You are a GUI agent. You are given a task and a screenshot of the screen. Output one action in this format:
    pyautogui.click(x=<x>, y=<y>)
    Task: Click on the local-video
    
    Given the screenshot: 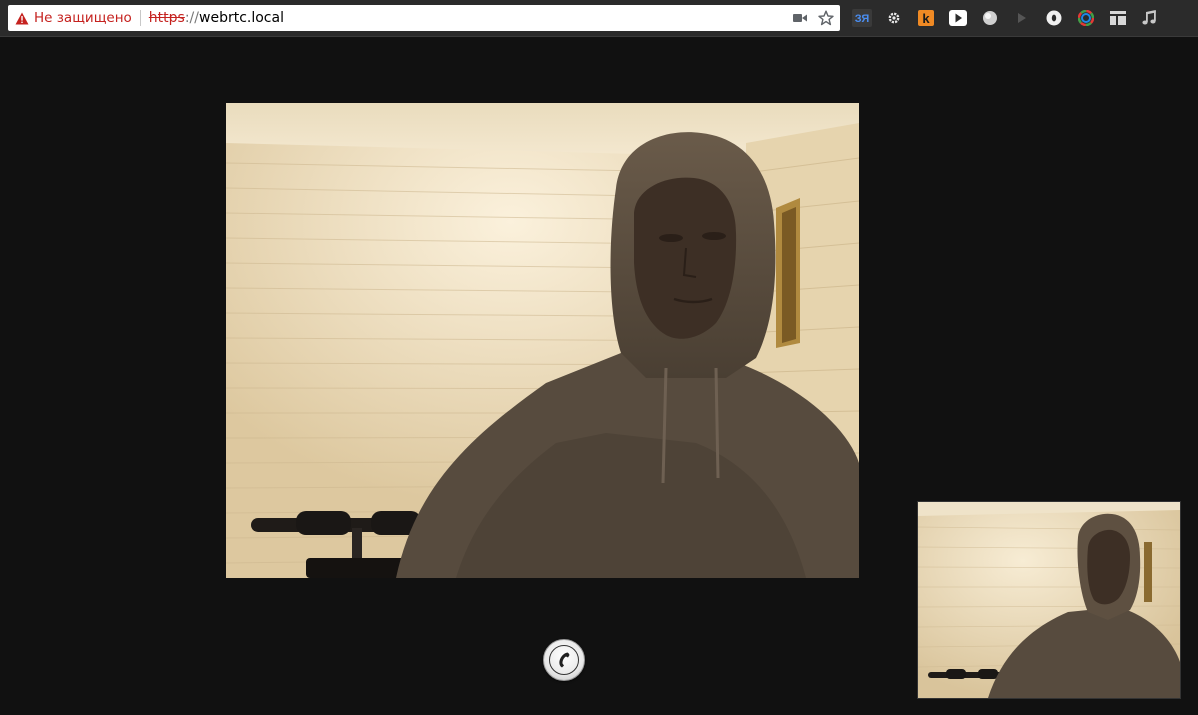 What is the action you would take?
    pyautogui.click(x=1049, y=600)
    